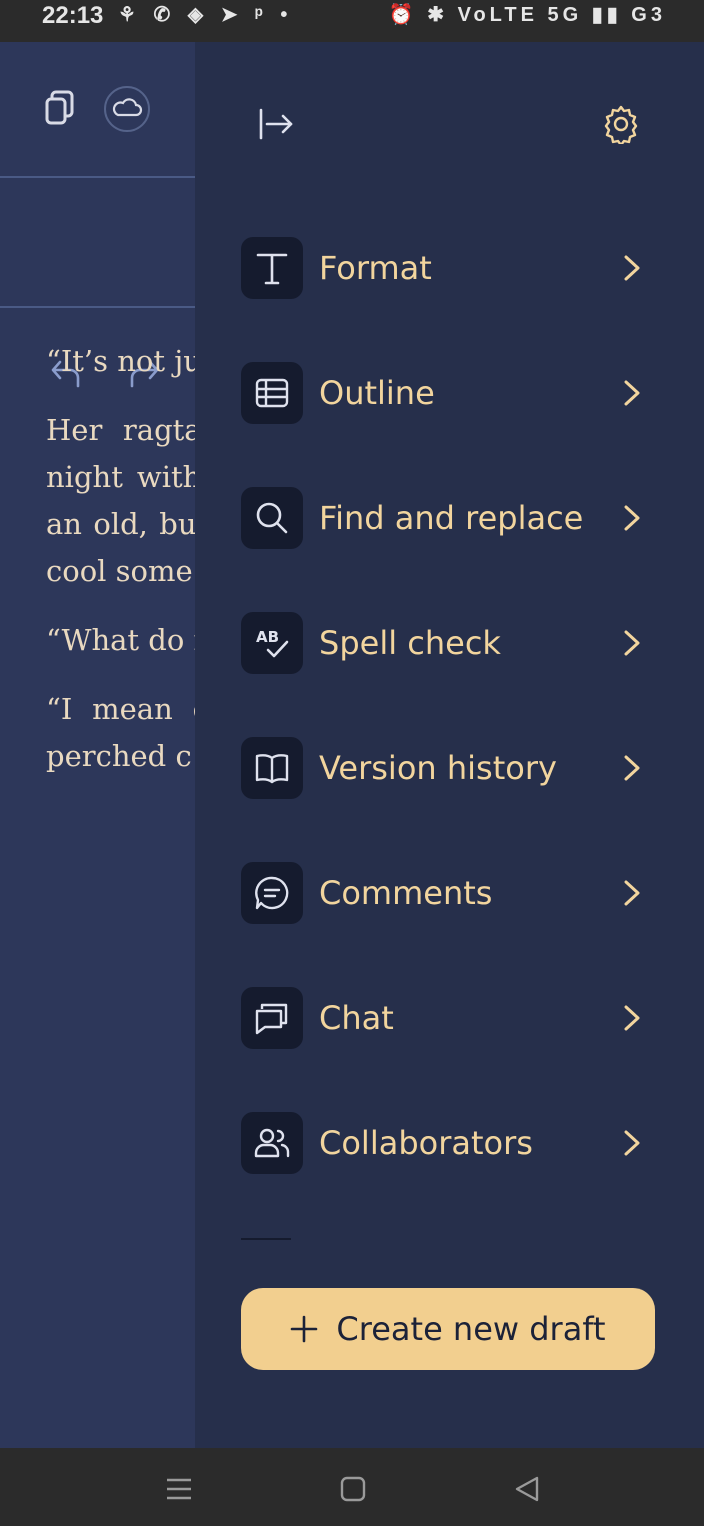 The height and width of the screenshot is (1526, 704). I want to click on cloud-sync-button, so click(127, 109).